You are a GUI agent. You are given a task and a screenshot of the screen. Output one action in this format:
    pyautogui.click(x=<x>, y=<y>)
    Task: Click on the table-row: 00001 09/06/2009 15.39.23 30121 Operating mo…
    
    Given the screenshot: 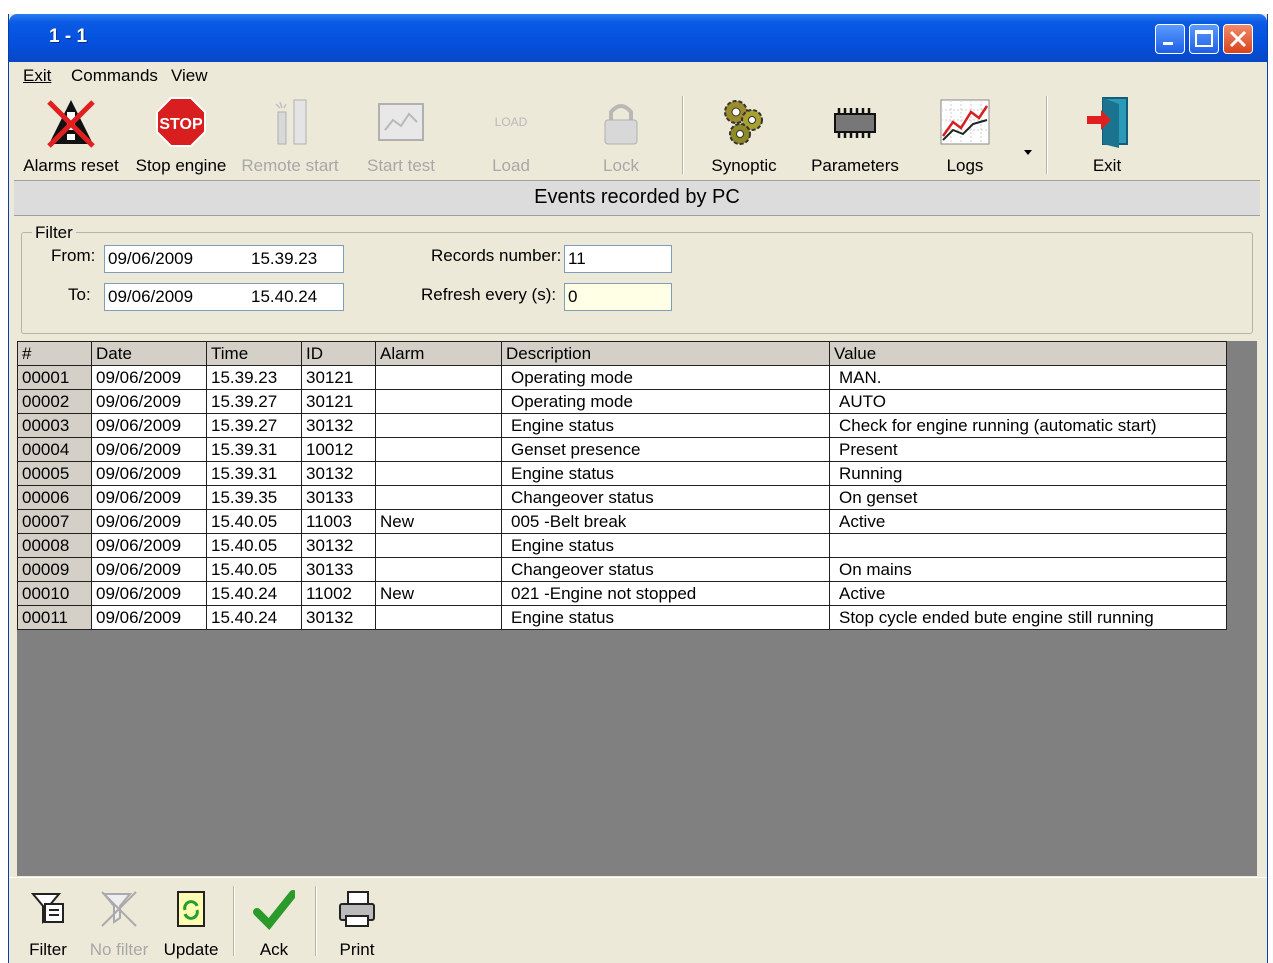 What is the action you would take?
    pyautogui.click(x=622, y=377)
    